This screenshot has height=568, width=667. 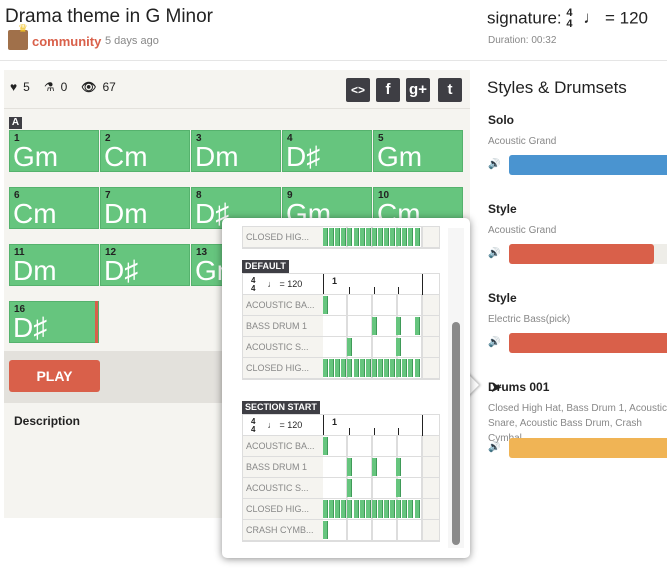 What do you see at coordinates (456, 433) in the screenshot?
I see `scrollbar-thumb` at bounding box center [456, 433].